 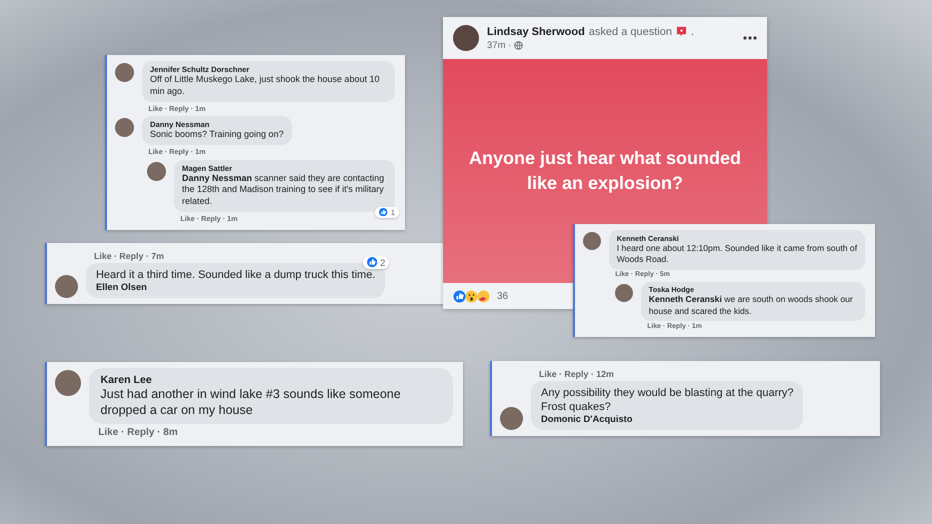 I want to click on reaction-icons, so click(x=472, y=296).